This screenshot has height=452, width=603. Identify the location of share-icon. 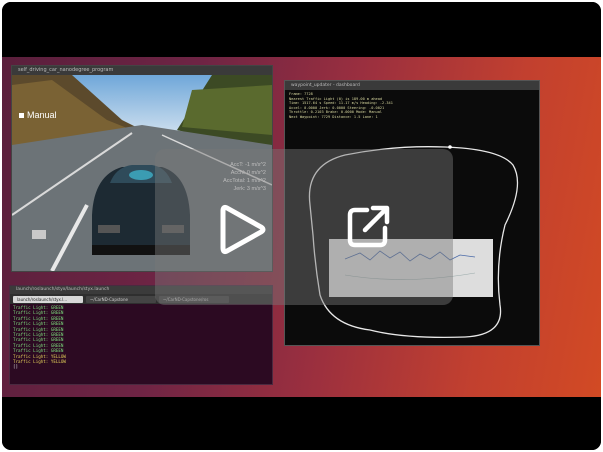
(368, 226).